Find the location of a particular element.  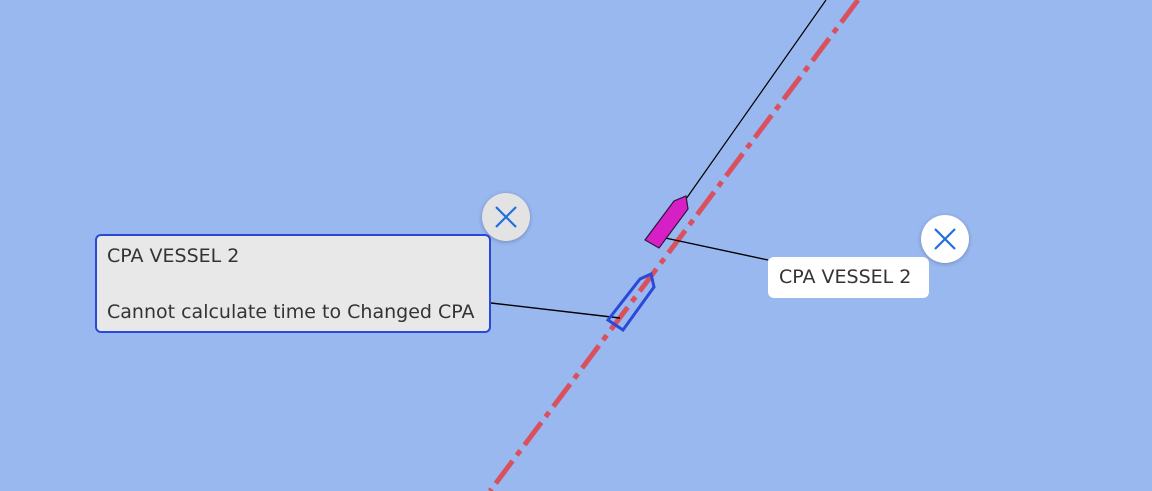

close-target-label-button is located at coordinates (945, 239).